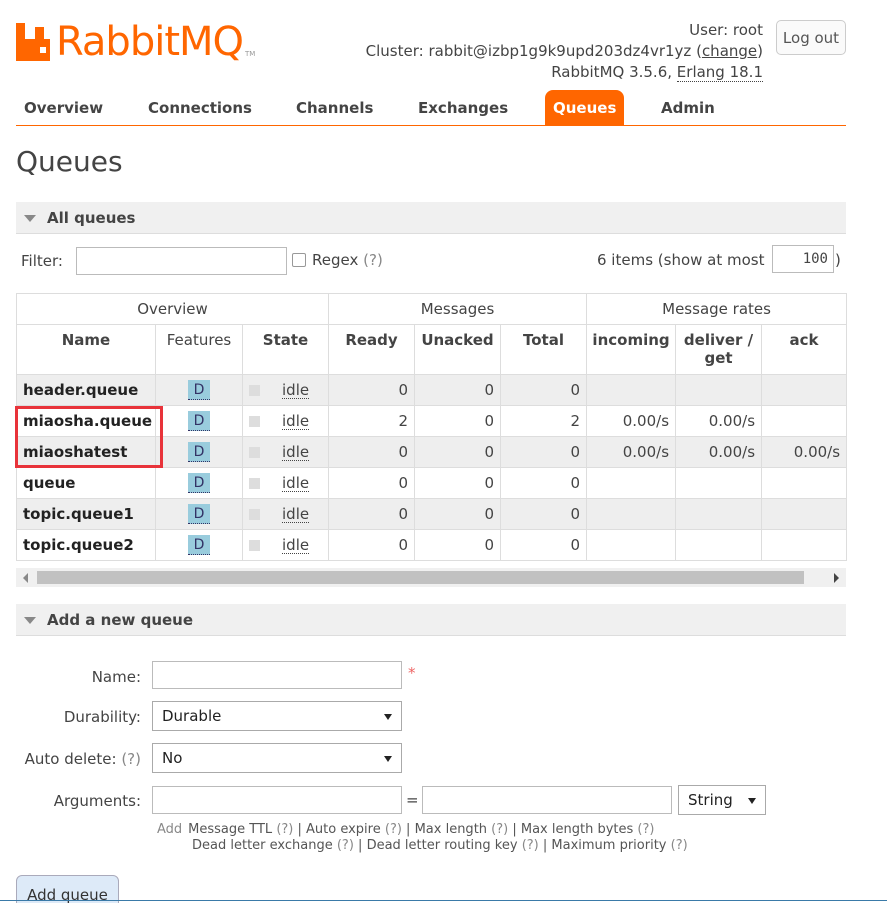  Describe the element at coordinates (102, 717) in the screenshot. I see `durability-label: Durability:` at that location.